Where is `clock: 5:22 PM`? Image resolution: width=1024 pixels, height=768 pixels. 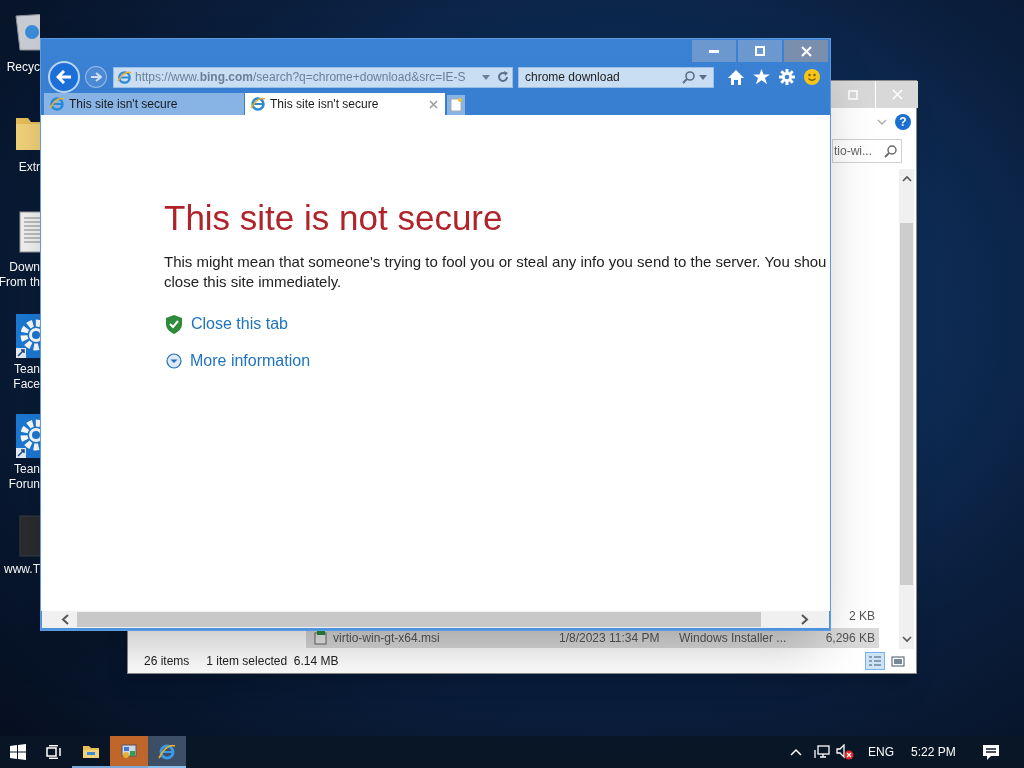
clock: 5:22 PM is located at coordinates (937, 752).